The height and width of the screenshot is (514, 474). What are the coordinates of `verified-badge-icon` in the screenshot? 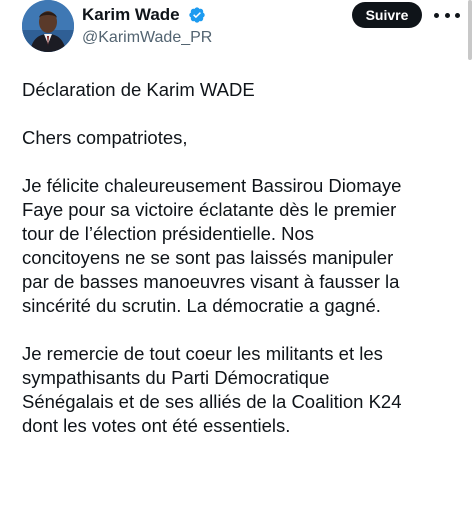 It's located at (197, 15).